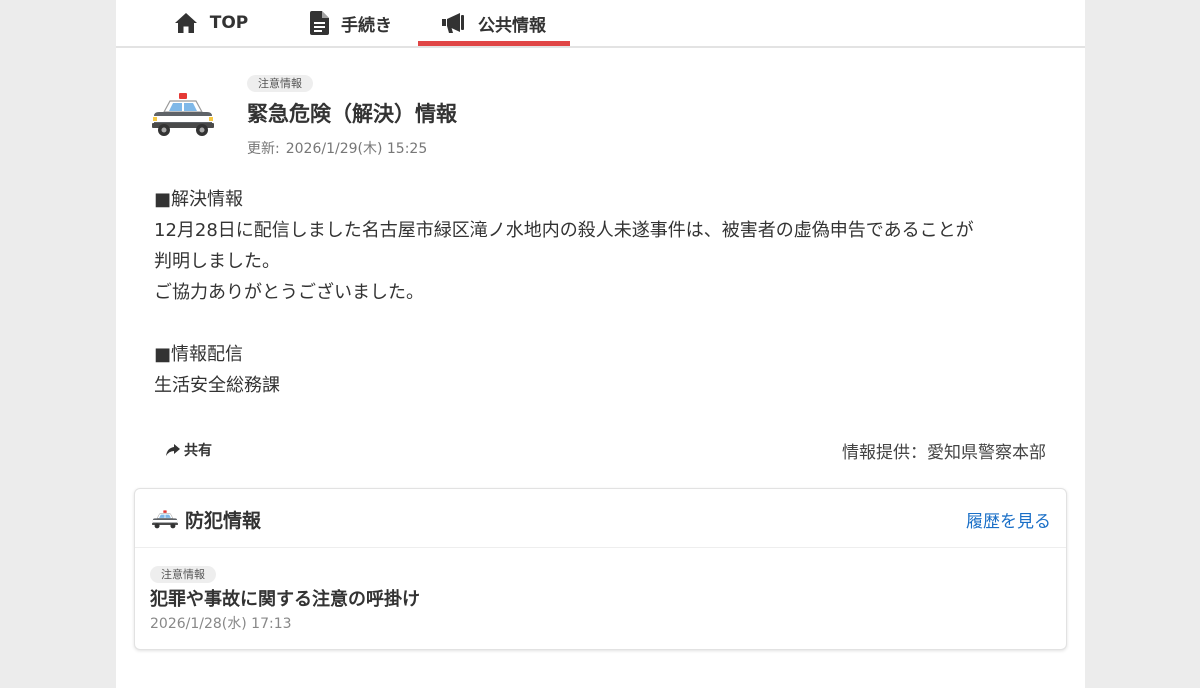 This screenshot has width=1200, height=688. What do you see at coordinates (173, 450) in the screenshot?
I see `share-arrow-icon` at bounding box center [173, 450].